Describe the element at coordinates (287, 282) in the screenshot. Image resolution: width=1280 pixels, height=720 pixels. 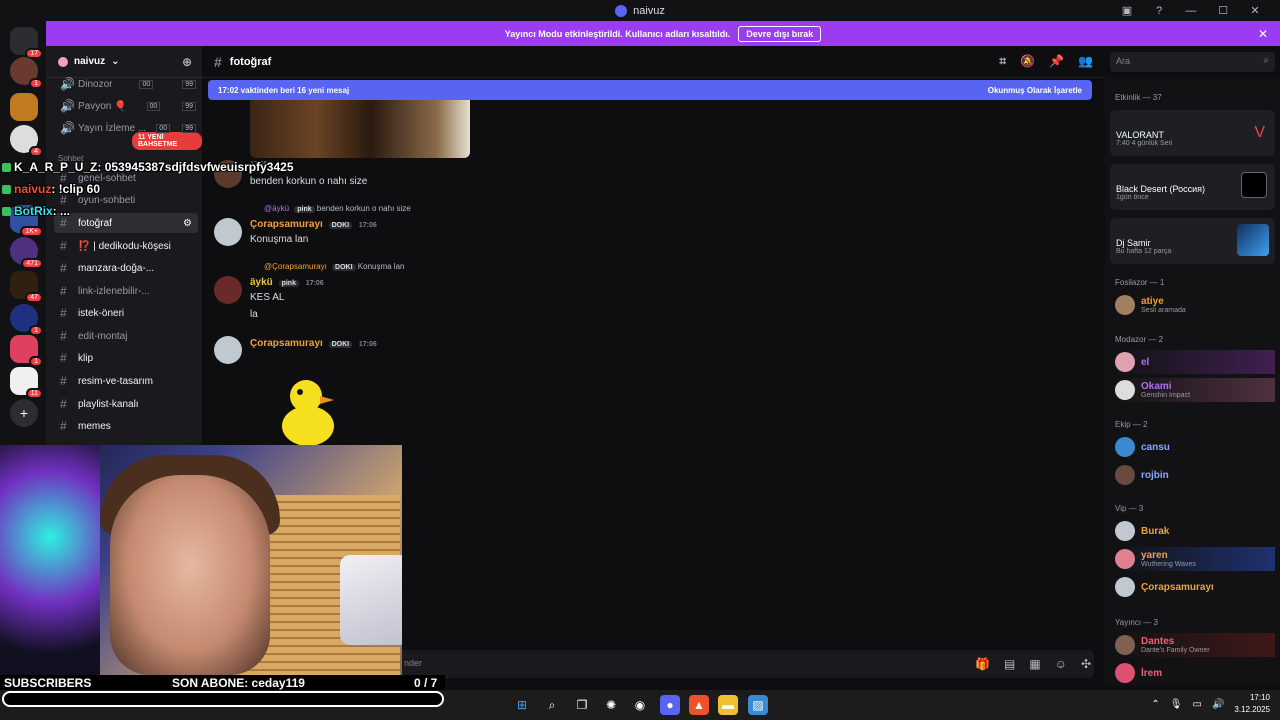
I see `username: äykü pink 17:06` at that location.